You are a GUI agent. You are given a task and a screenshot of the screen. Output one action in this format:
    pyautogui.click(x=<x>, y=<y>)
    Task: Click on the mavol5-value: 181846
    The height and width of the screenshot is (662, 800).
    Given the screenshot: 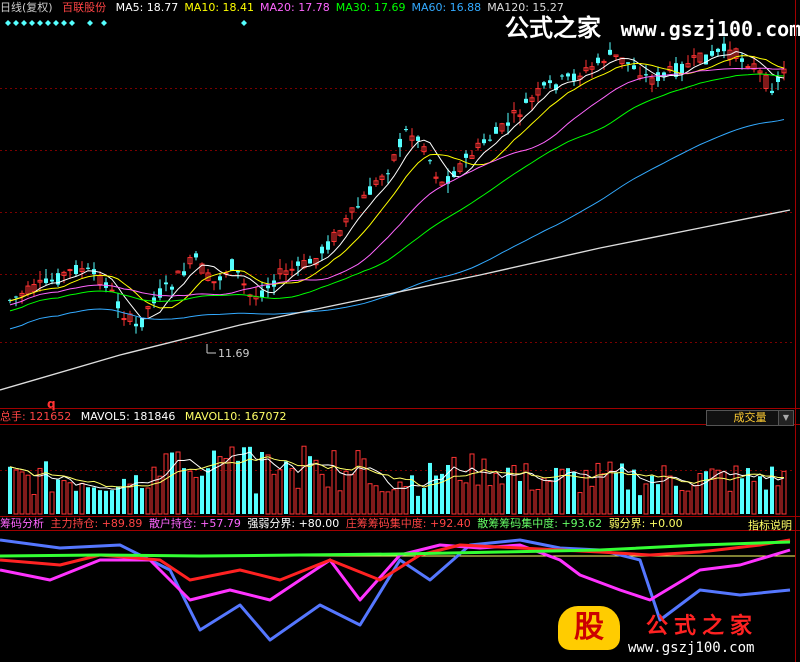 What is the action you would take?
    pyautogui.click(x=154, y=416)
    